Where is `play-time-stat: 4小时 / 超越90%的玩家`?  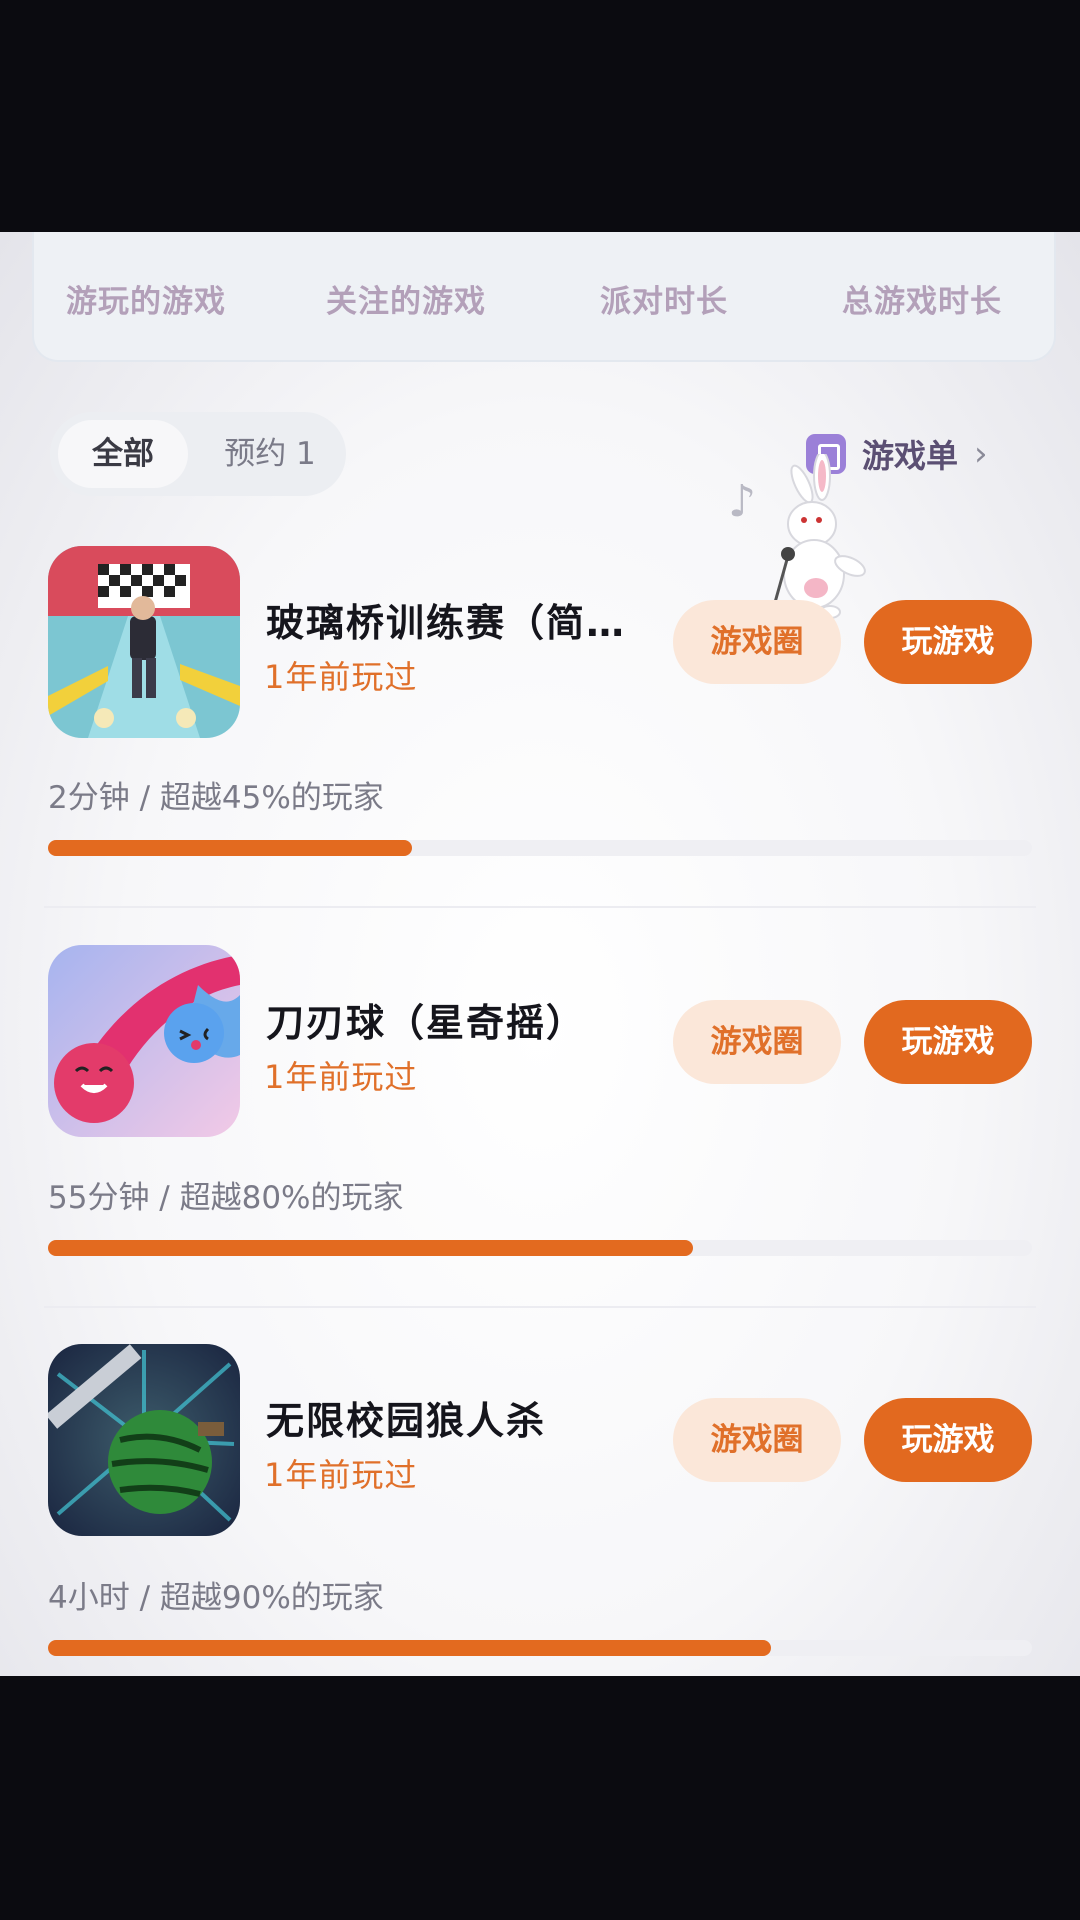
play-time-stat: 4小时 / 超越90%的玩家 is located at coordinates (216, 1598).